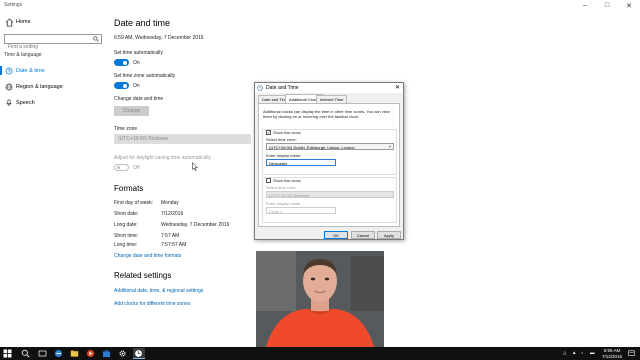 The image size is (640, 360). I want to click on short-date-key: Short date:, so click(126, 214).